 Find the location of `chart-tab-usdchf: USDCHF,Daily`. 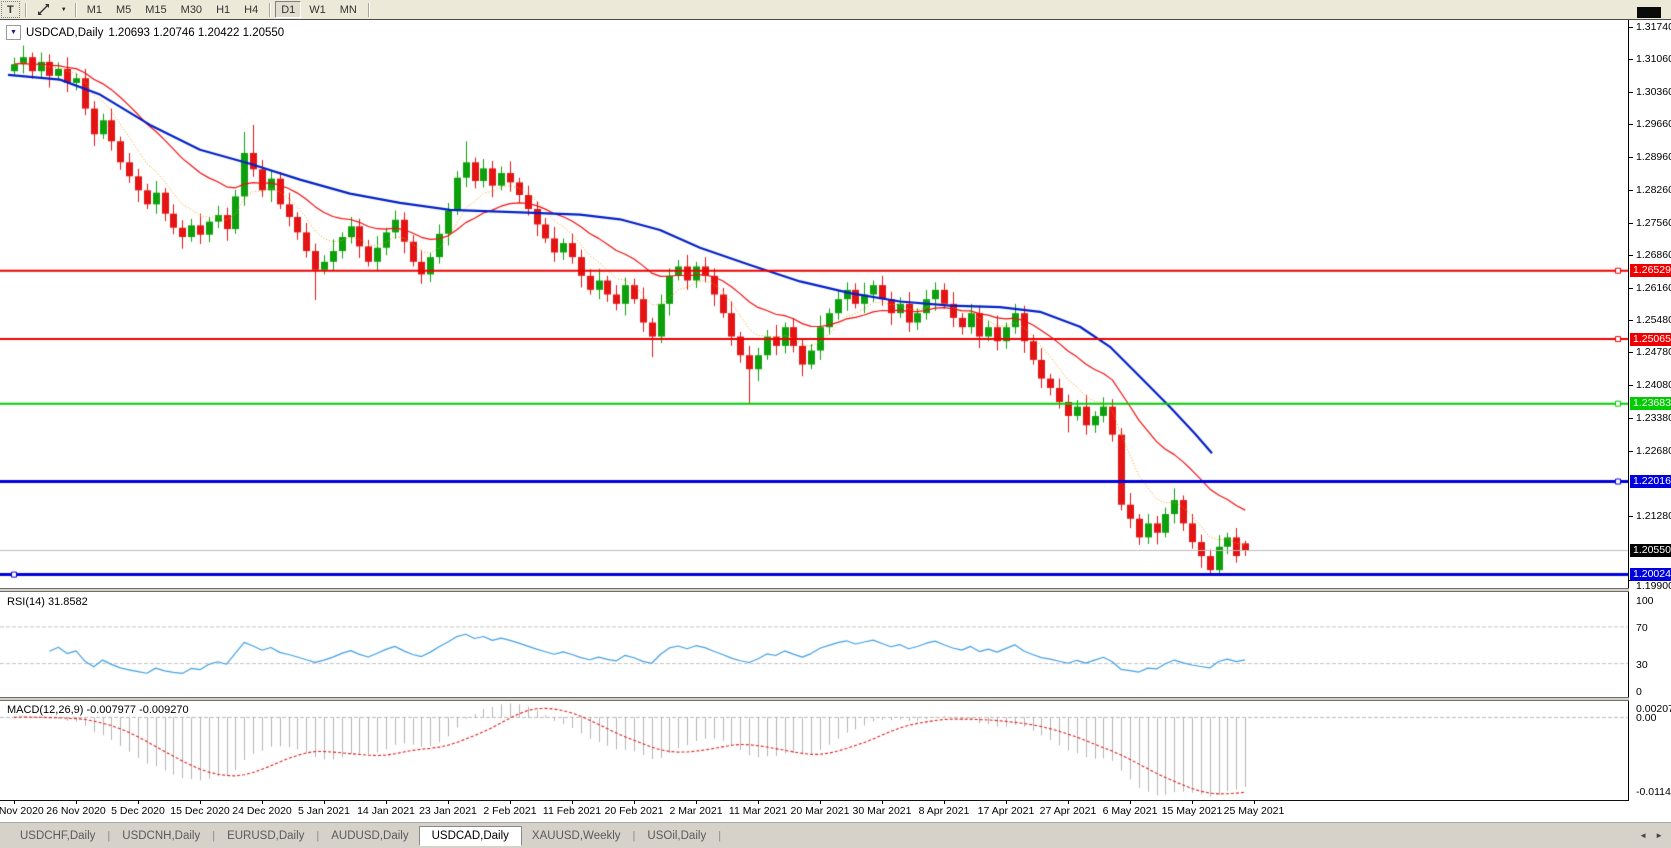

chart-tab-usdchf: USDCHF,Daily is located at coordinates (57, 836).